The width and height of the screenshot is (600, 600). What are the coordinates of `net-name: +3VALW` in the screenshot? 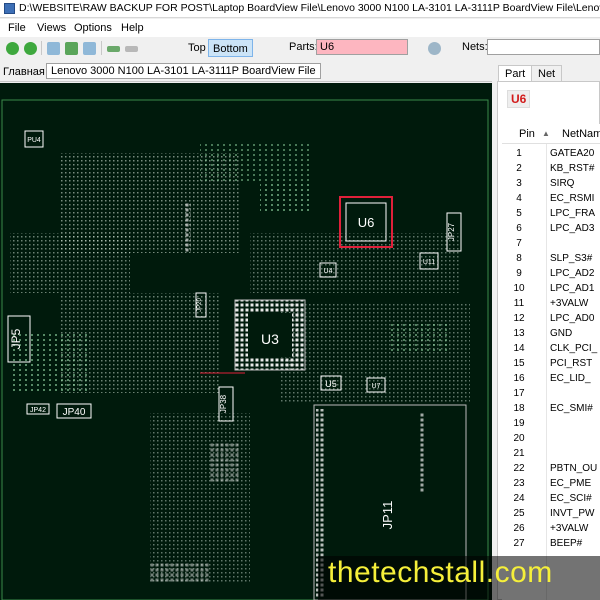 It's located at (569, 528).